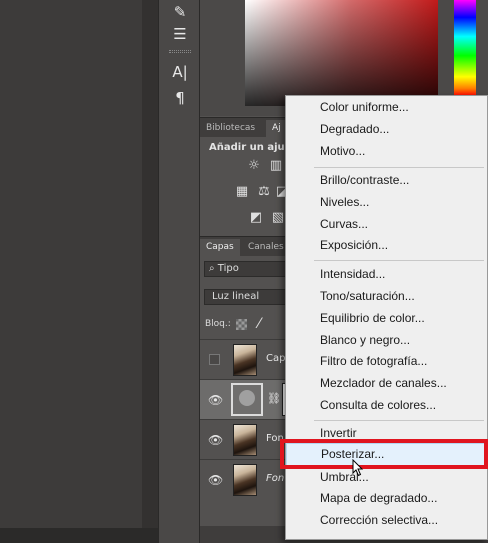  I want to click on hue-sat-icon: ▦, so click(242, 192).